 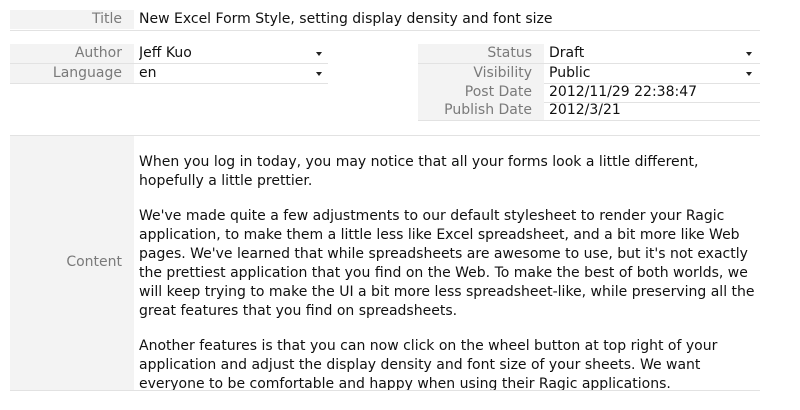 What do you see at coordinates (623, 92) in the screenshot?
I see `post-date-value: 2012/11/29 22:38:47` at bounding box center [623, 92].